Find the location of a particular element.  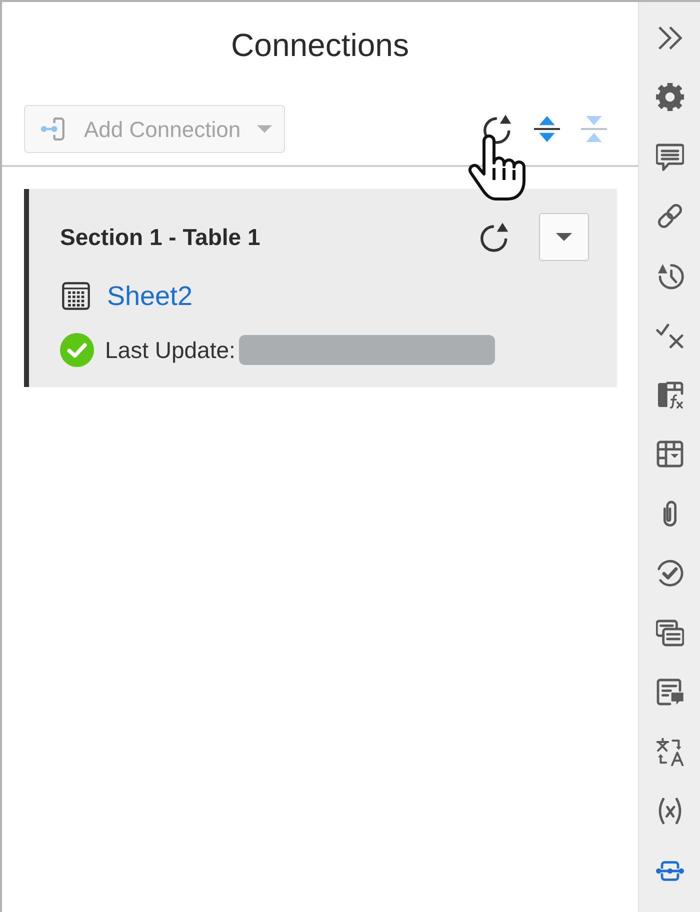

double-chevron-icon is located at coordinates (670, 38).